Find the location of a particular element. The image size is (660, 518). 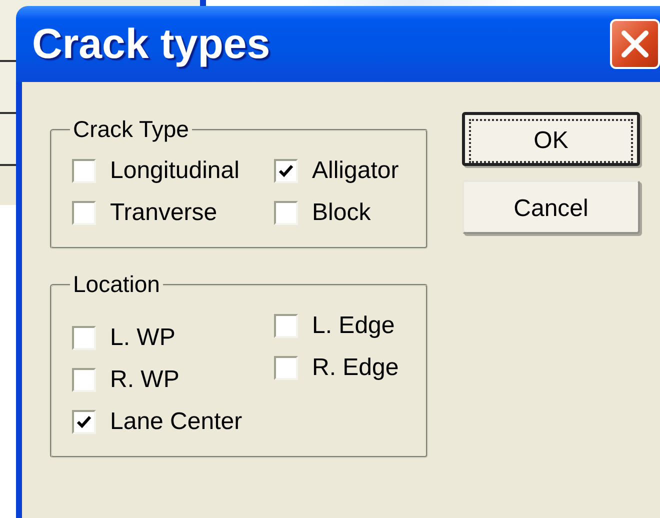

dialog-button: OK is located at coordinates (551, 139).